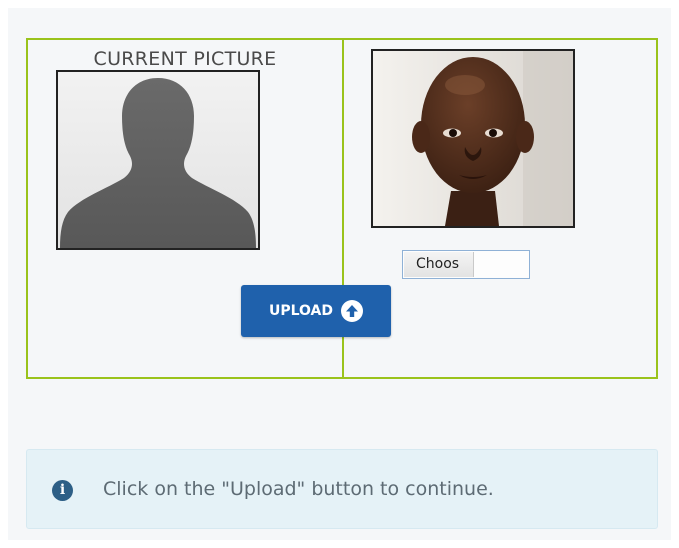 The height and width of the screenshot is (548, 679). Describe the element at coordinates (62, 490) in the screenshot. I see `info-icon: i` at that location.